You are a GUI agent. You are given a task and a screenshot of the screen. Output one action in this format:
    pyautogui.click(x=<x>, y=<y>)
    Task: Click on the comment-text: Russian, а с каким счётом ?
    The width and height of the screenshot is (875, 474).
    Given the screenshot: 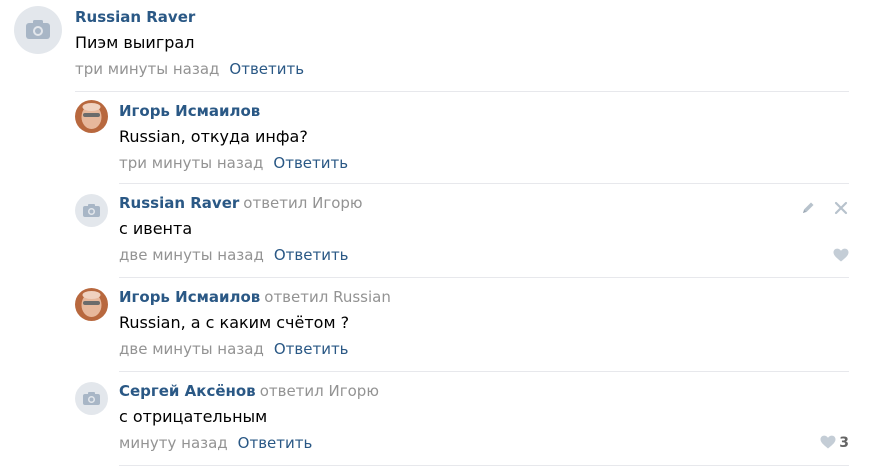 What is the action you would take?
    pyautogui.click(x=234, y=322)
    